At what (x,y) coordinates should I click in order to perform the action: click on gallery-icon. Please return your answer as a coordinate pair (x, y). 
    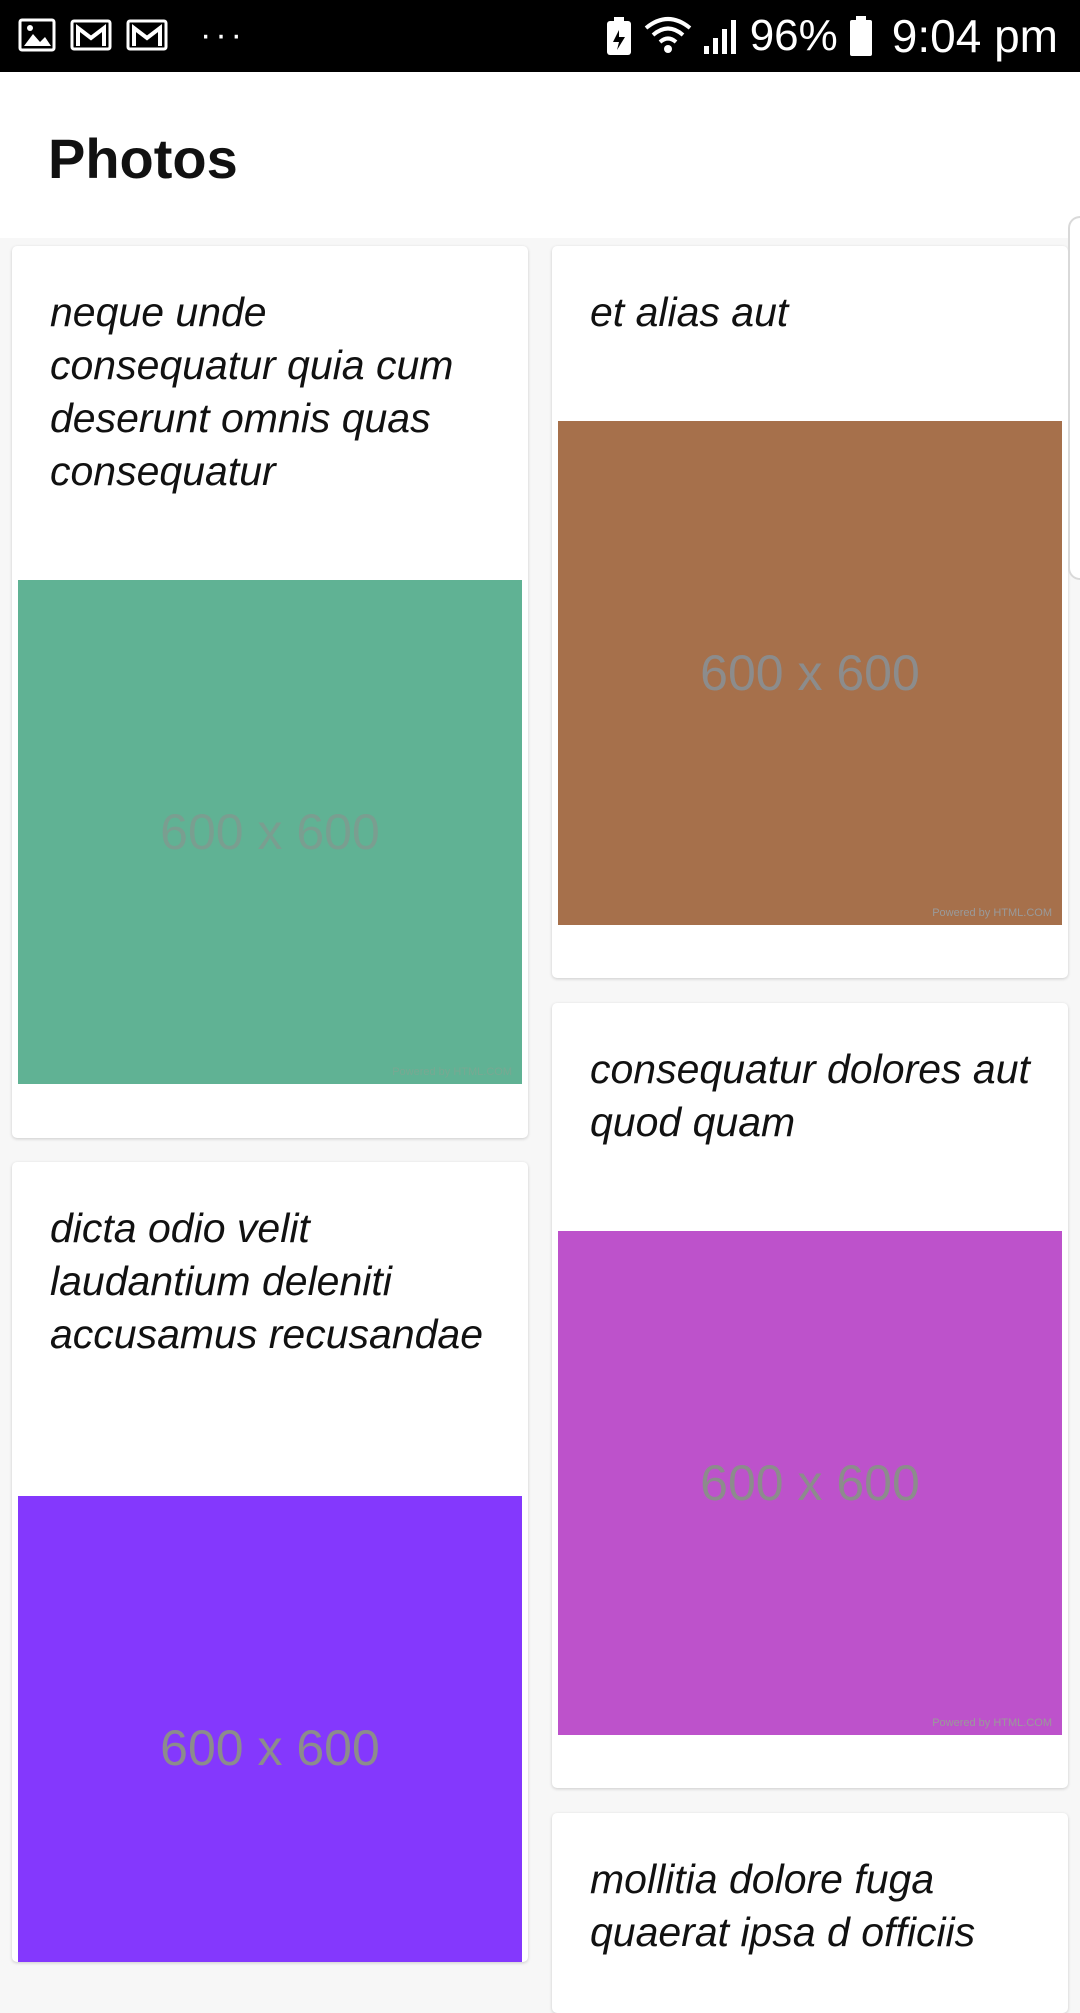
    Looking at the image, I should click on (37, 35).